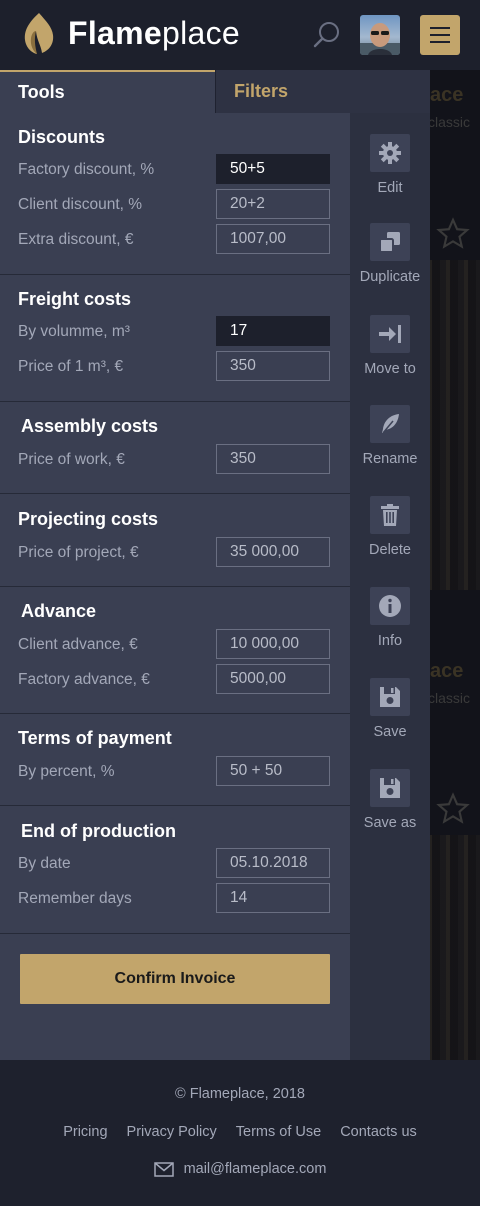 This screenshot has height=1206, width=480. Describe the element at coordinates (380, 39) in the screenshot. I see `avatar-photo-icon` at that location.